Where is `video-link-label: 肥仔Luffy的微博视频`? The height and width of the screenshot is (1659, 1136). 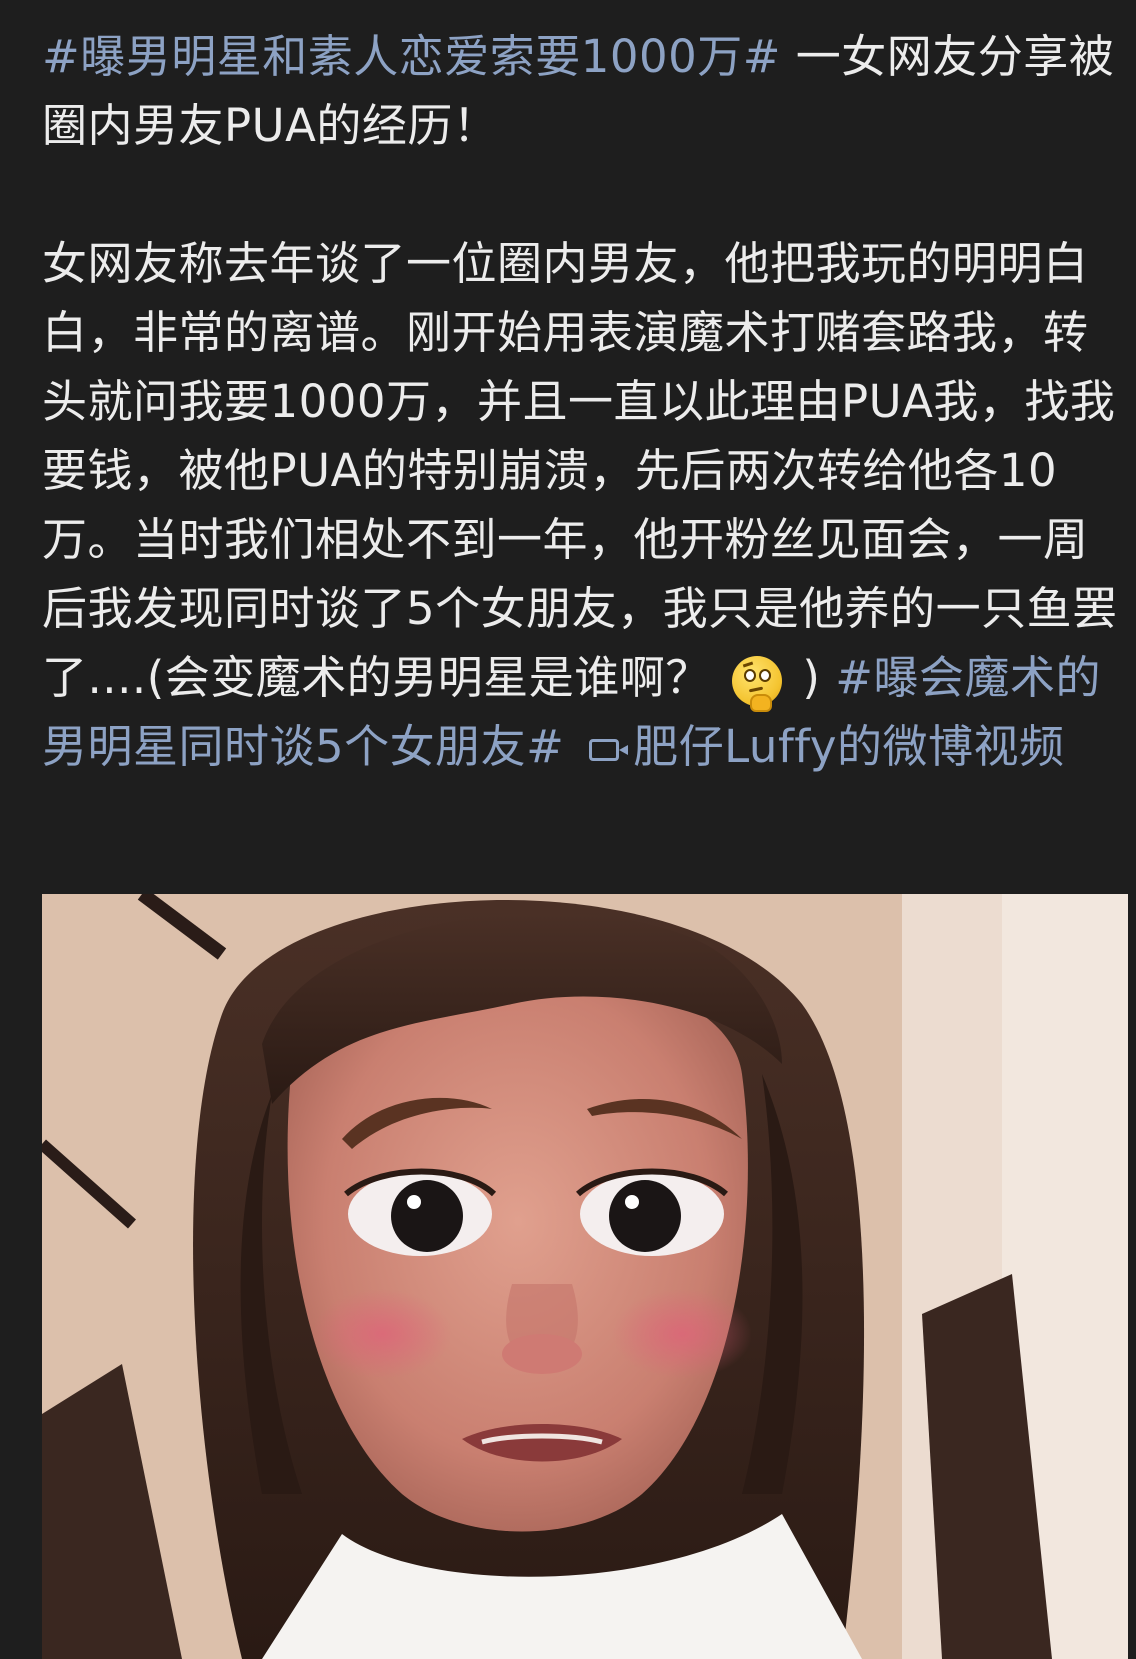 video-link-label: 肥仔Luffy的微博视频 is located at coordinates (849, 746).